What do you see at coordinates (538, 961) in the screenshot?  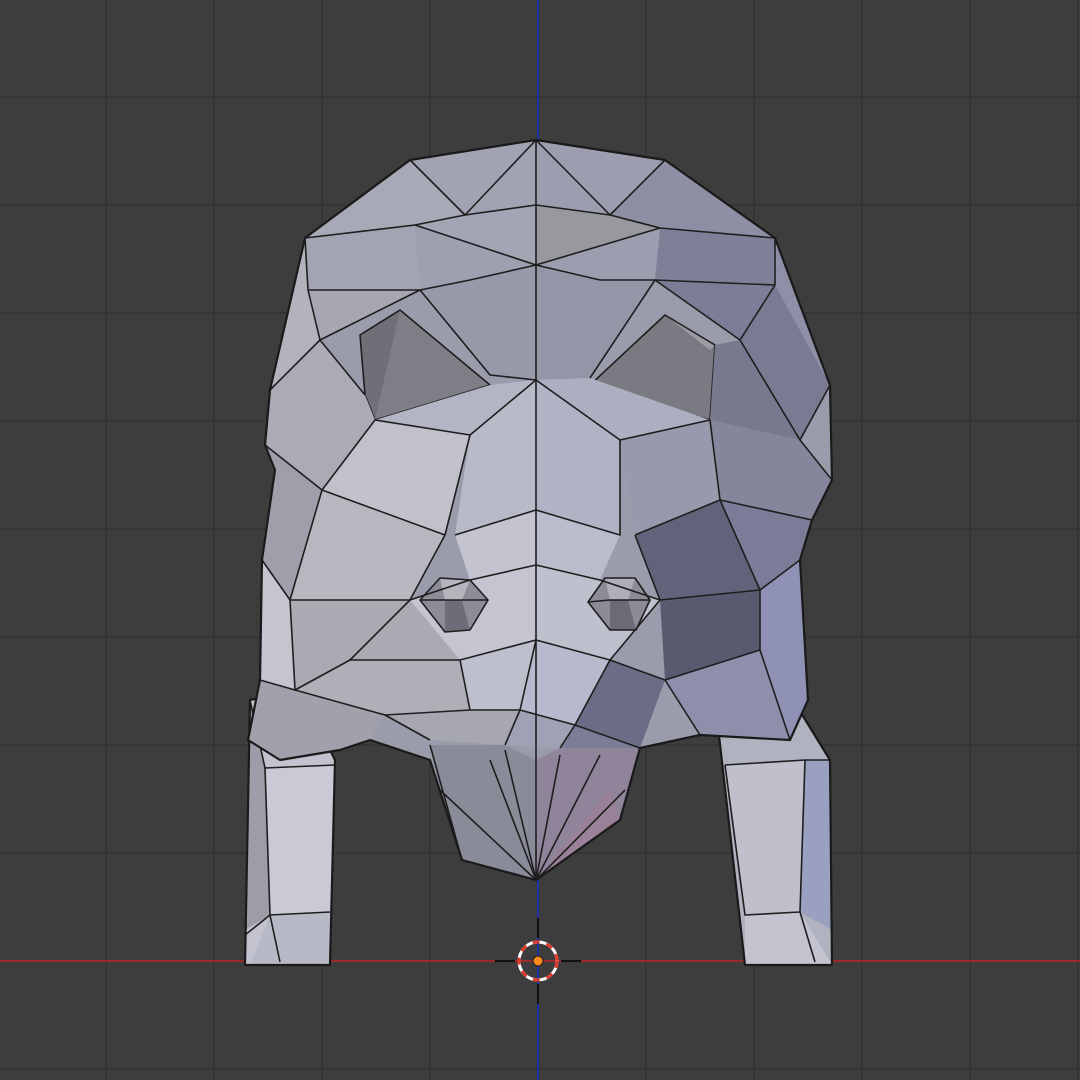 I see `object-origin-icon` at bounding box center [538, 961].